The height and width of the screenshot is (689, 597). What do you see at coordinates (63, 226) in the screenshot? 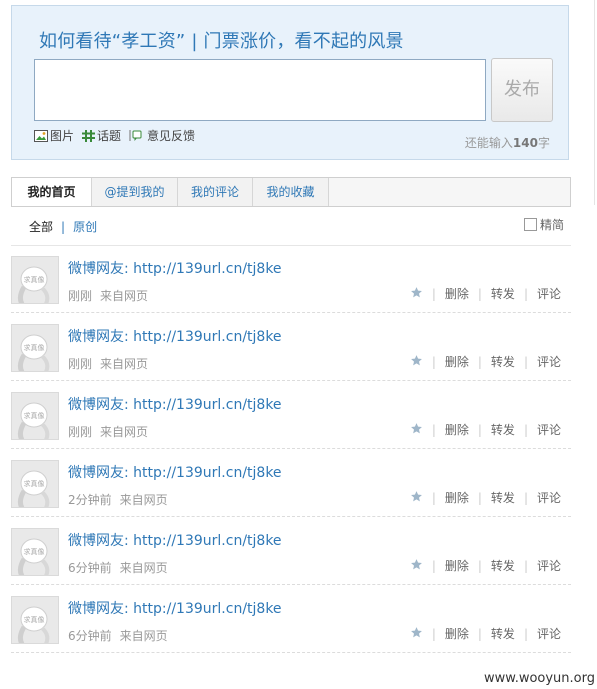
I see `feed-filter: 全部 | 原创` at bounding box center [63, 226].